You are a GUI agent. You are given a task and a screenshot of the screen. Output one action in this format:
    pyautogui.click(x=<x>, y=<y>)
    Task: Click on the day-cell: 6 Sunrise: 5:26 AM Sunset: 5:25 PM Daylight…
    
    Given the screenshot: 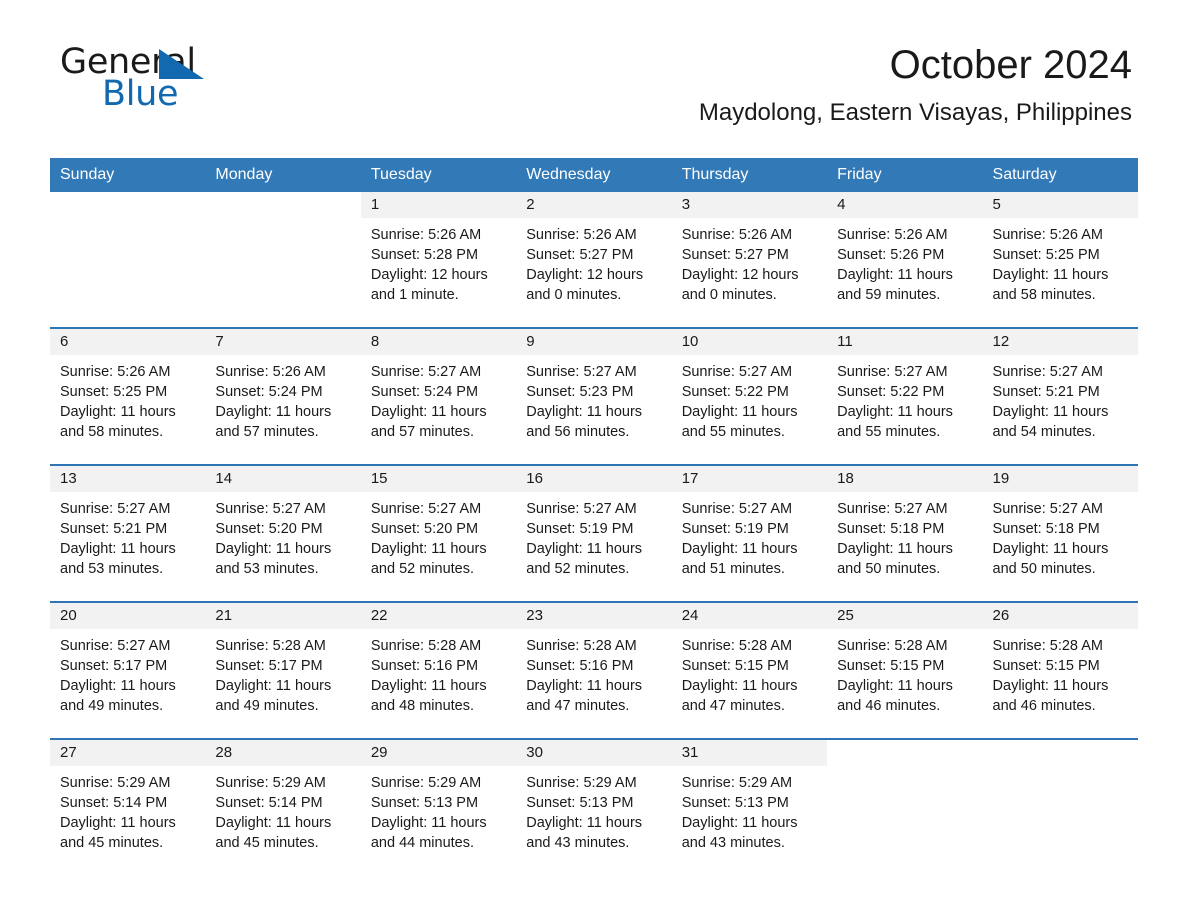 What is the action you would take?
    pyautogui.click(x=128, y=396)
    